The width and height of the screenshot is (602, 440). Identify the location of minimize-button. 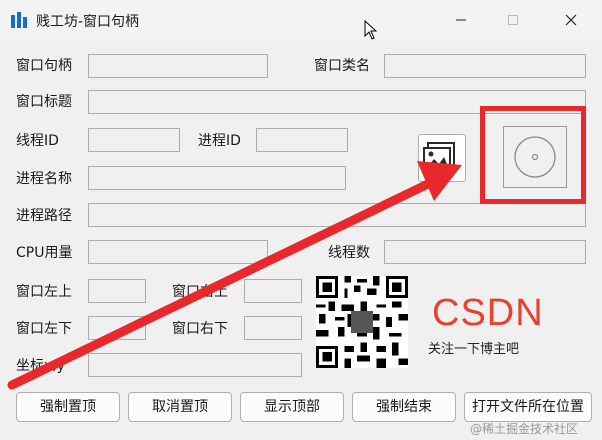
(461, 20).